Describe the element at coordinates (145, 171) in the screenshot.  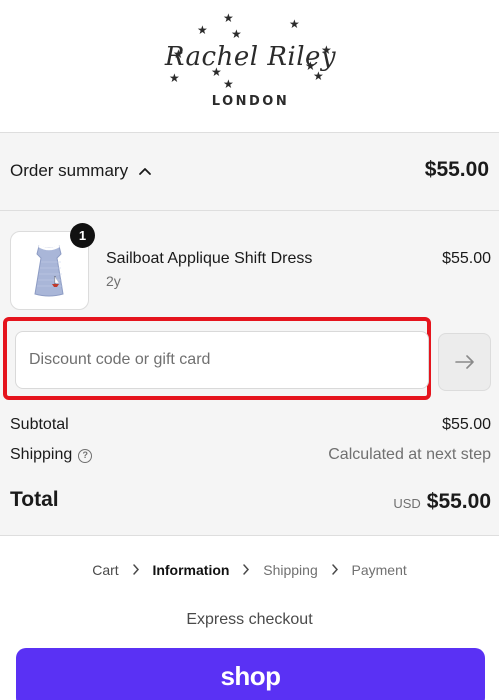
I see `chevron-up-icon` at that location.